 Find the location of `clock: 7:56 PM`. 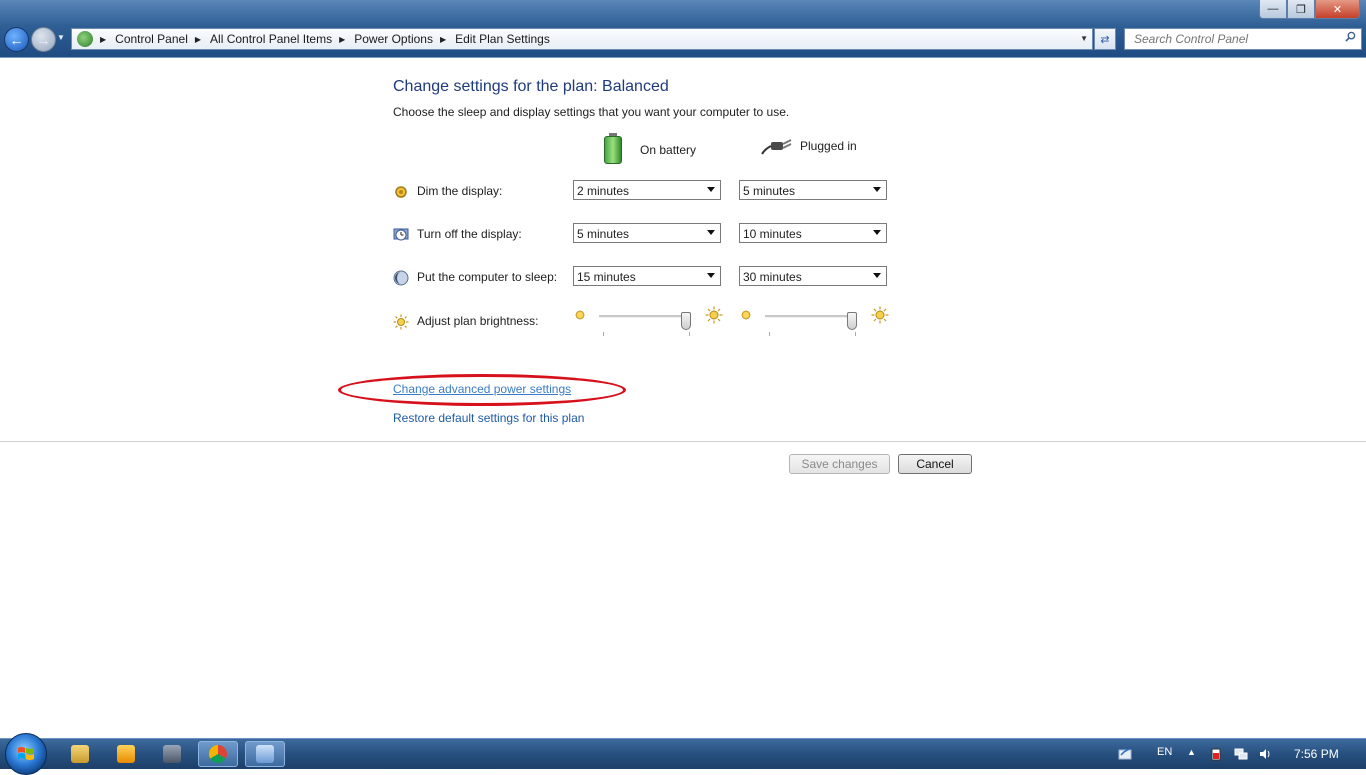

clock: 7:56 PM is located at coordinates (1316, 754).